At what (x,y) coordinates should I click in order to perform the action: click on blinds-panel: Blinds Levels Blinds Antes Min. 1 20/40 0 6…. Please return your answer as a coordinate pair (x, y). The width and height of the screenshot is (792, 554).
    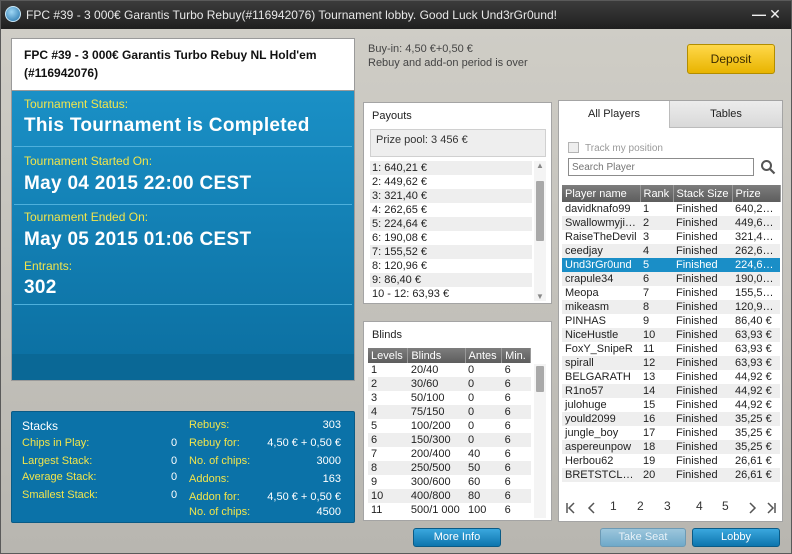
    Looking at the image, I should click on (457, 421).